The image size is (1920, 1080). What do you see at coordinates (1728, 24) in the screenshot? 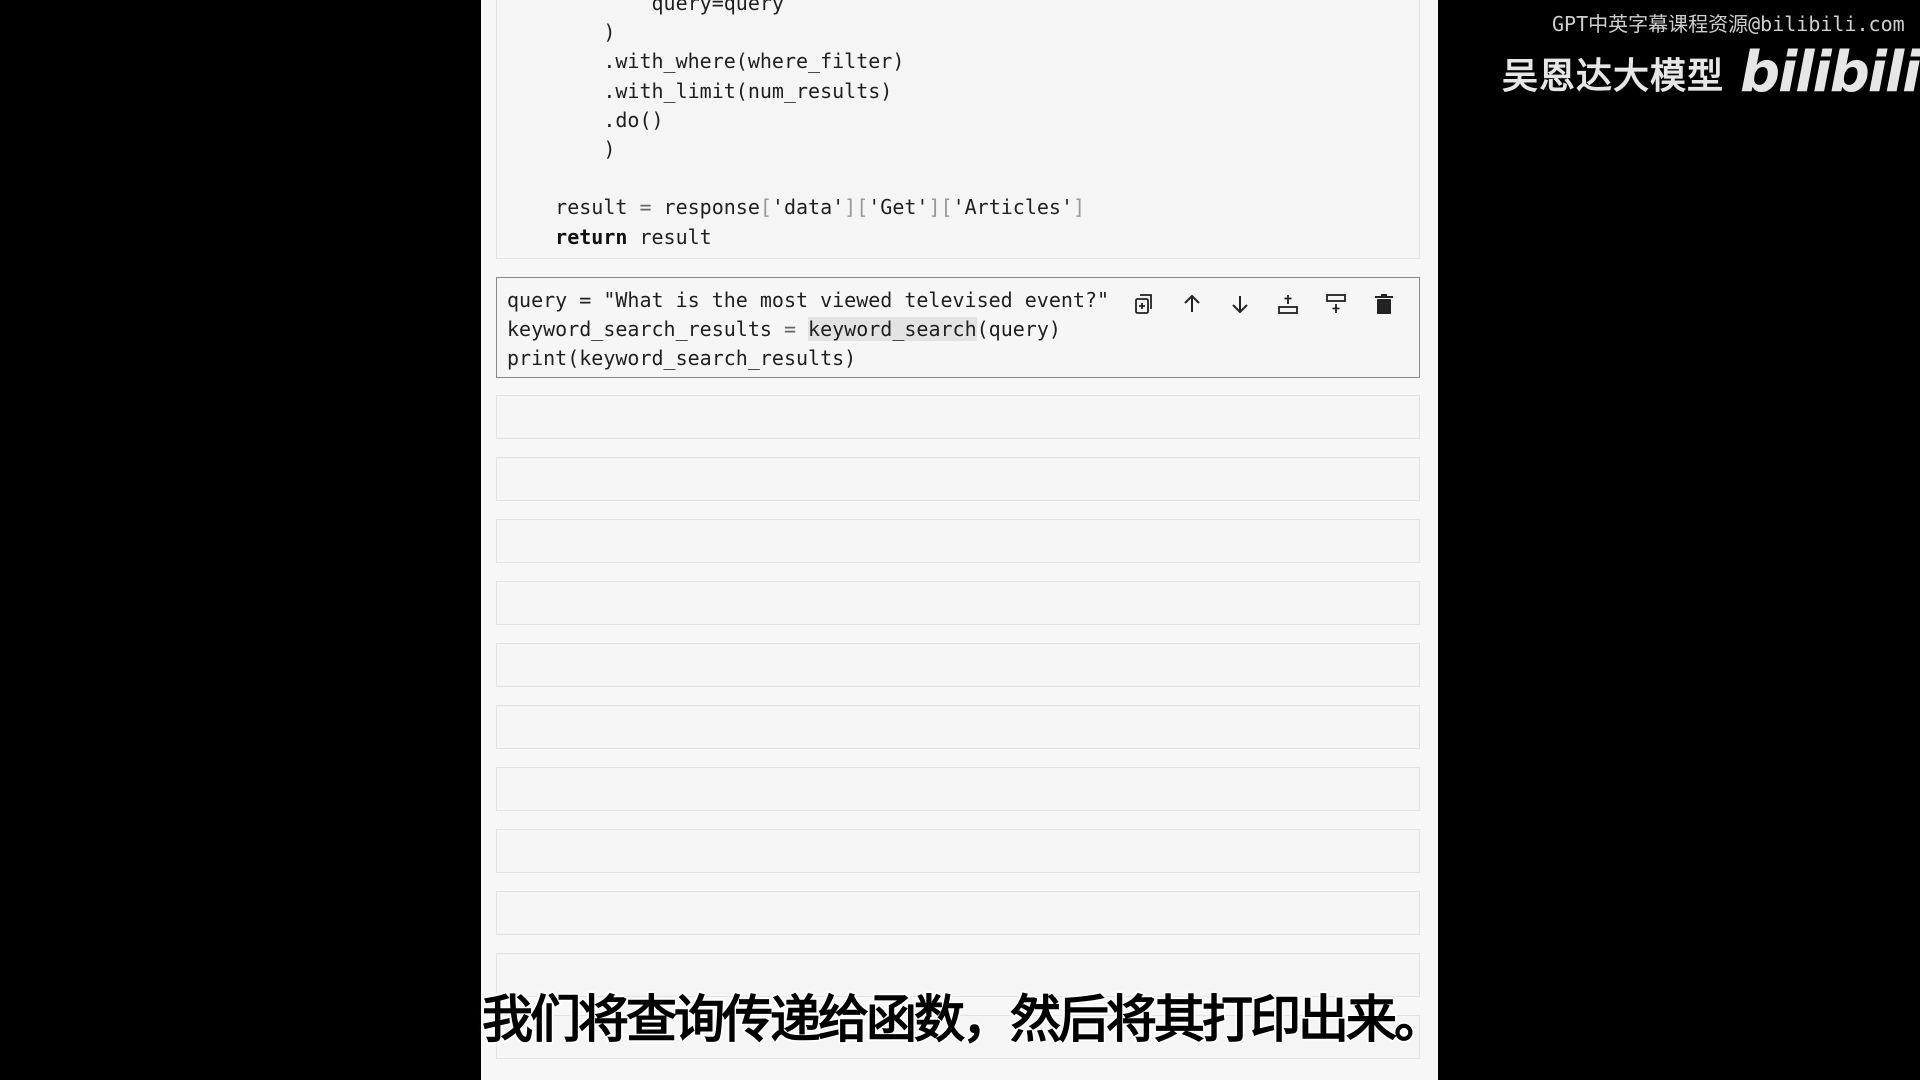
I see `watermark-text: GPT中英字幕课程资源@bilibili.com` at bounding box center [1728, 24].